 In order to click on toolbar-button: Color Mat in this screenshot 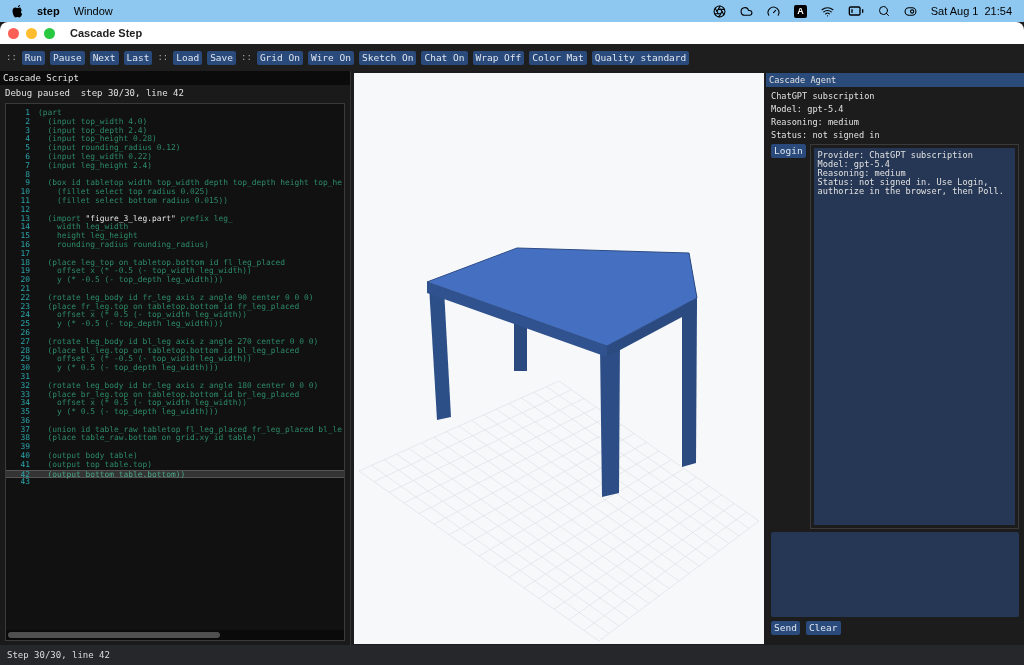, I will do `click(558, 57)`.